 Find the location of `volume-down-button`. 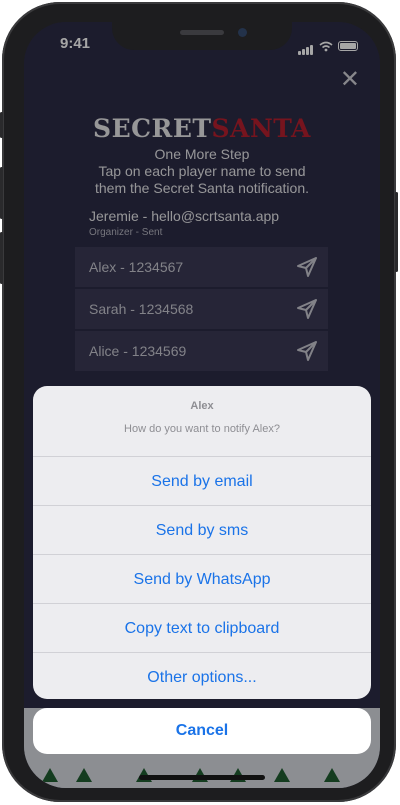

volume-down-button is located at coordinates (1, 258).